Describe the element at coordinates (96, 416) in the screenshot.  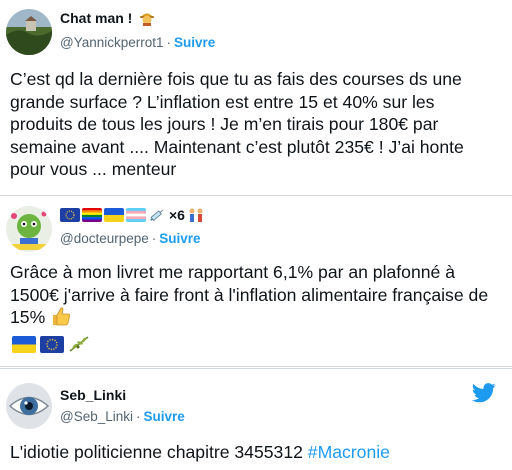
I see `handle: @Seb_Linki` at that location.